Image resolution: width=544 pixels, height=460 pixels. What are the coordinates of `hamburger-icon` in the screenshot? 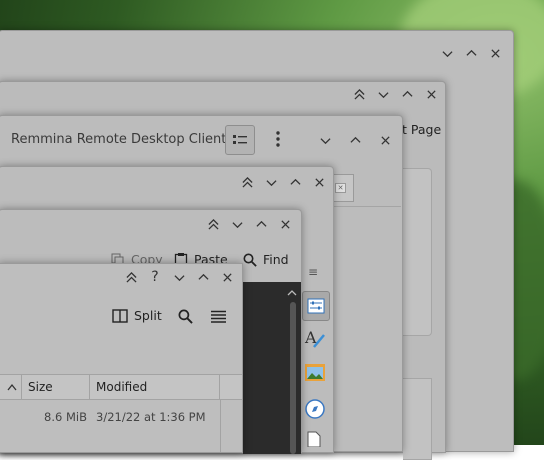 It's located at (218, 316).